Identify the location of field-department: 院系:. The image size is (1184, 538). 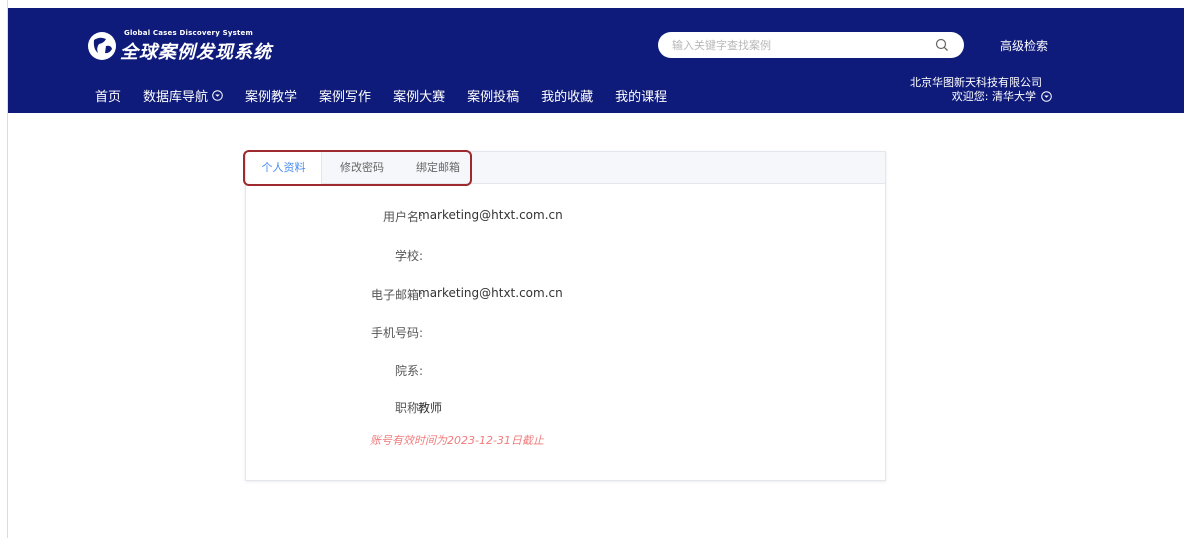
(565, 372).